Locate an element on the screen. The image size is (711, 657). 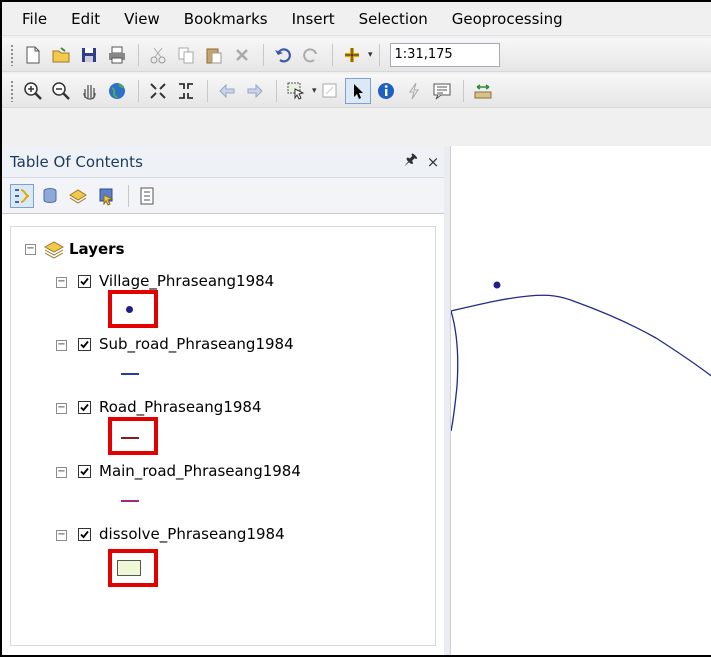
toc-toolbar is located at coordinates (223, 196).